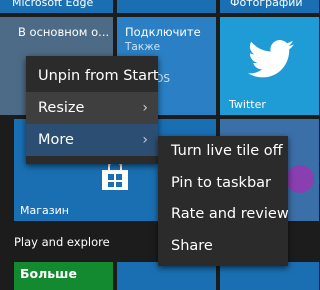 This screenshot has width=320, height=290. I want to click on twitter-bird-icon, so click(271, 61).